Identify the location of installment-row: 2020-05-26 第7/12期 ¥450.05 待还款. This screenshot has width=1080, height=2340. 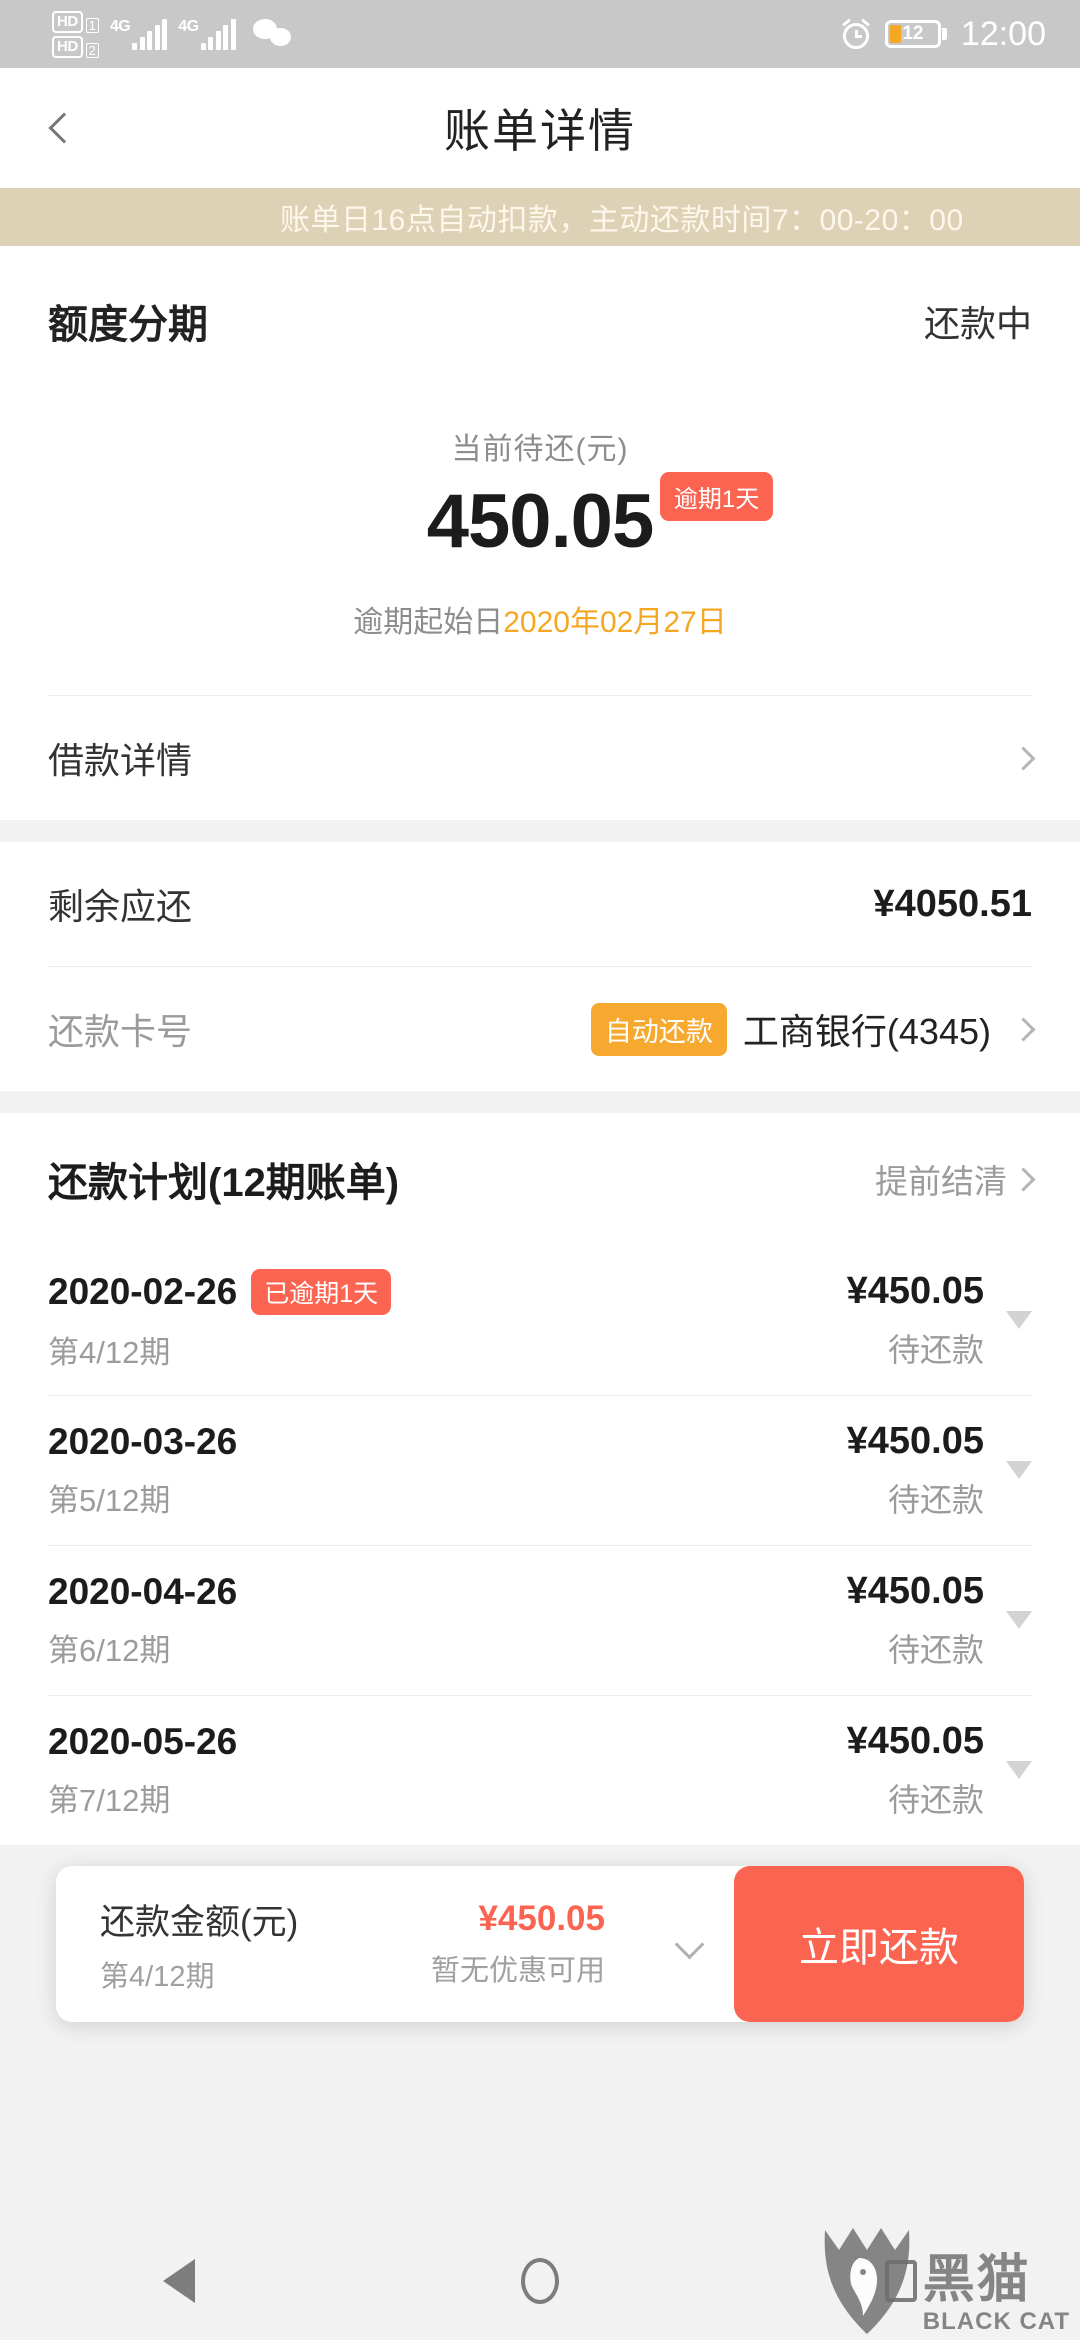
(540, 1770).